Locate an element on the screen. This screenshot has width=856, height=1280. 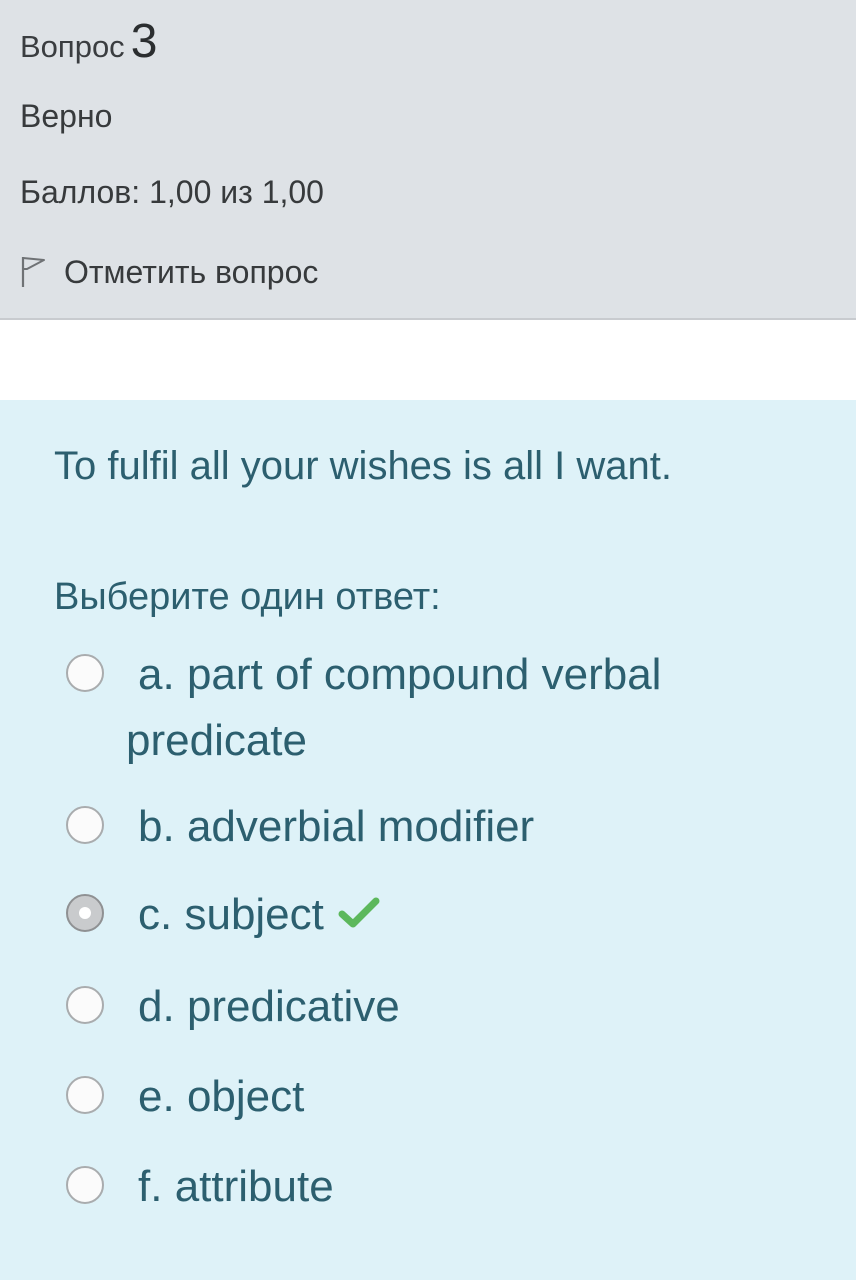
flag-question-label: Отметить вопрос is located at coordinates (191, 271).